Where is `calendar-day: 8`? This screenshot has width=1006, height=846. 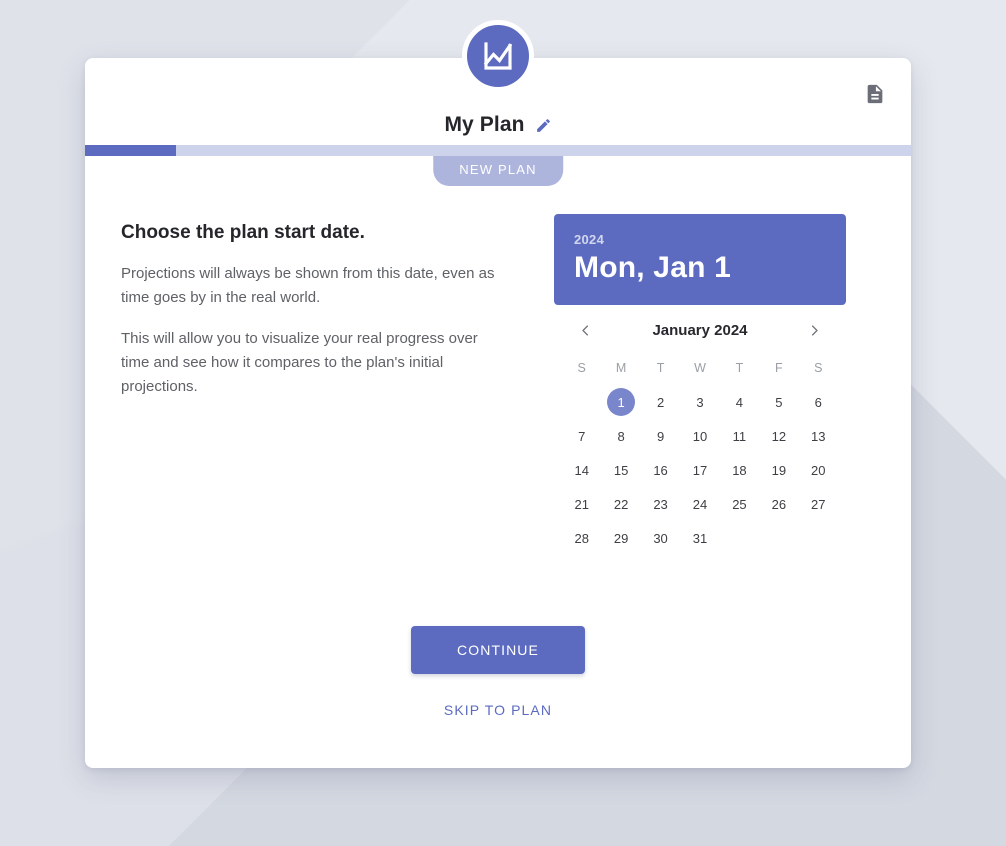
calendar-day: 8 is located at coordinates (620, 436).